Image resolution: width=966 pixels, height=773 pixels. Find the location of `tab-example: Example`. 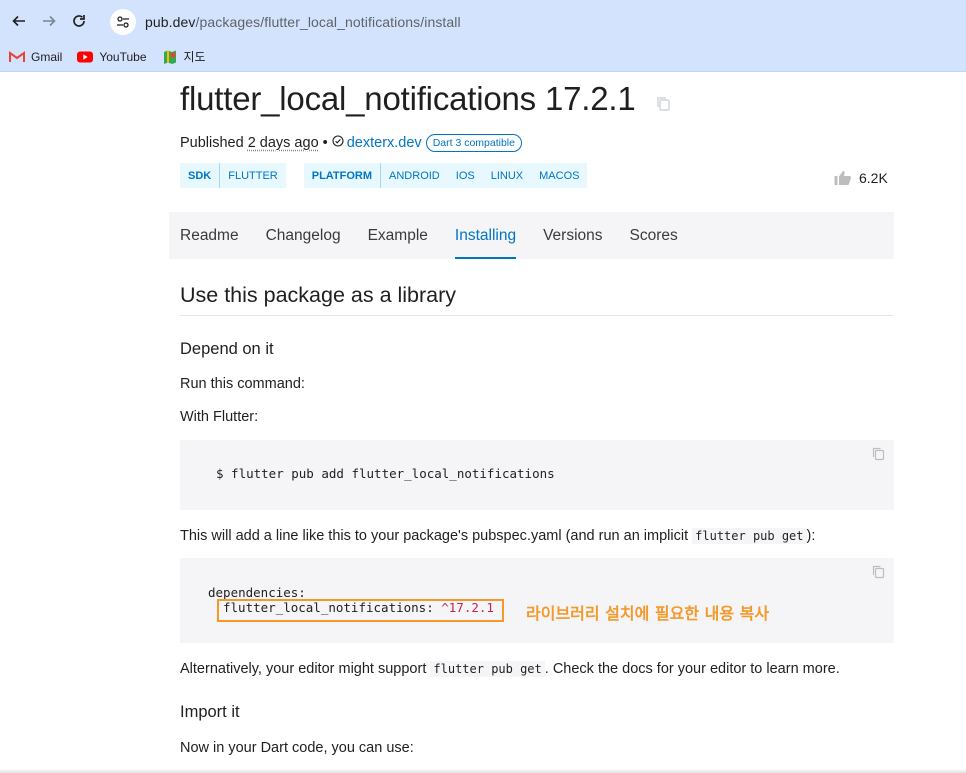

tab-example: Example is located at coordinates (398, 235).